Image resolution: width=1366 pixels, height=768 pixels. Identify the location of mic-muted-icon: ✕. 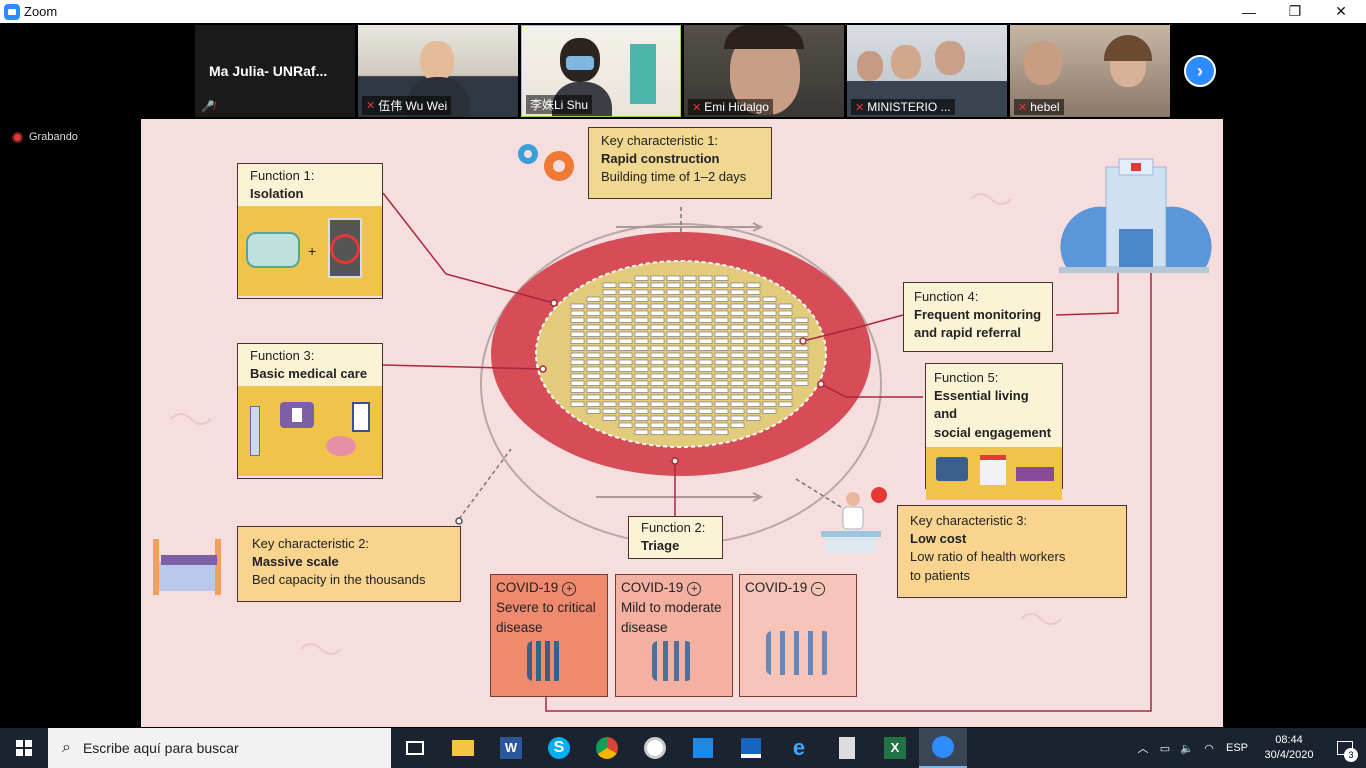
(697, 107).